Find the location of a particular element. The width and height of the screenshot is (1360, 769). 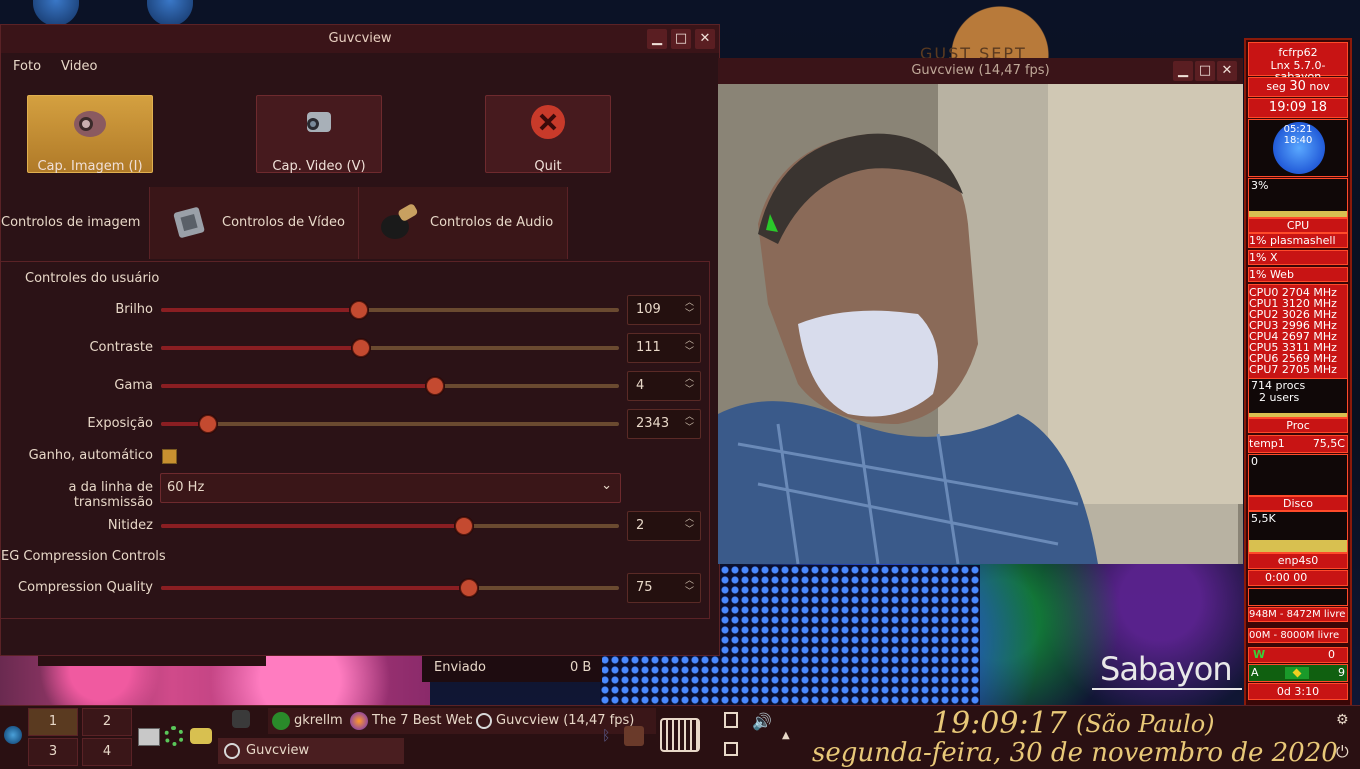

contrast-value: 111 is located at coordinates (648, 347).